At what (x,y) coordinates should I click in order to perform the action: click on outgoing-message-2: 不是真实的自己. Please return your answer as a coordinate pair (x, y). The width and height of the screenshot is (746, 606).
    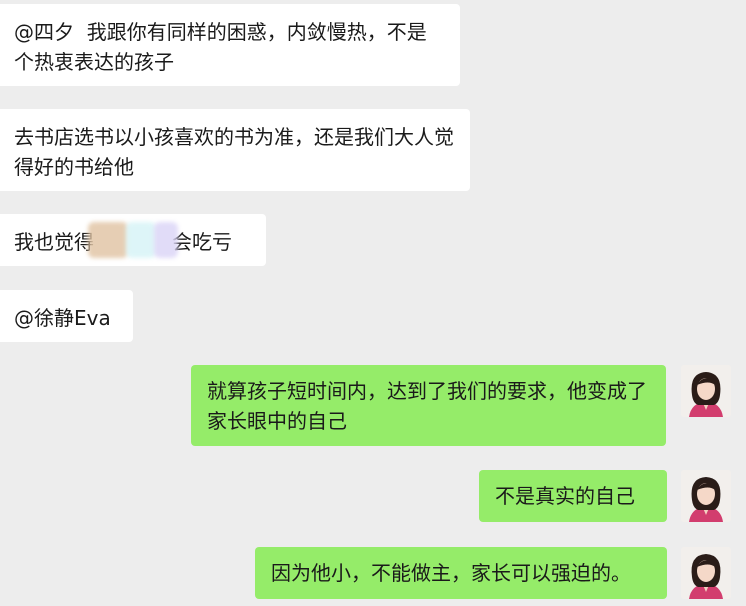
    Looking at the image, I should click on (573, 496).